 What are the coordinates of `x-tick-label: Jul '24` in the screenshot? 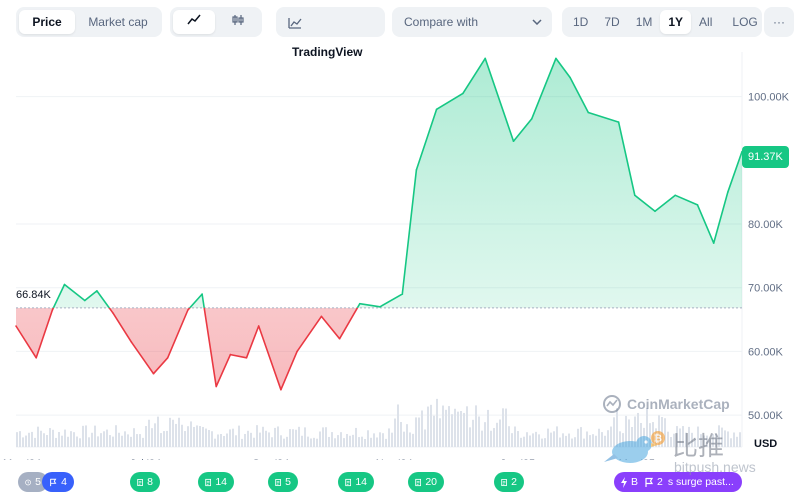 It's located at (145, 459).